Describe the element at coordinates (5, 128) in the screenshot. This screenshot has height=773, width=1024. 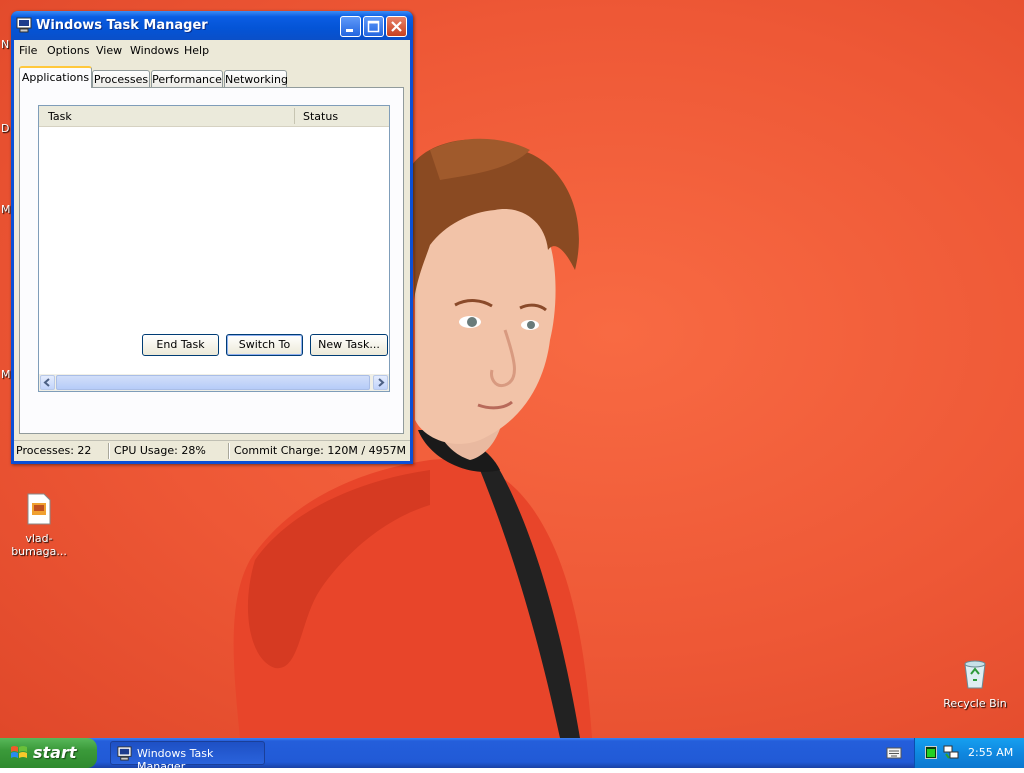
I see `desktop-edge-letter: D` at that location.